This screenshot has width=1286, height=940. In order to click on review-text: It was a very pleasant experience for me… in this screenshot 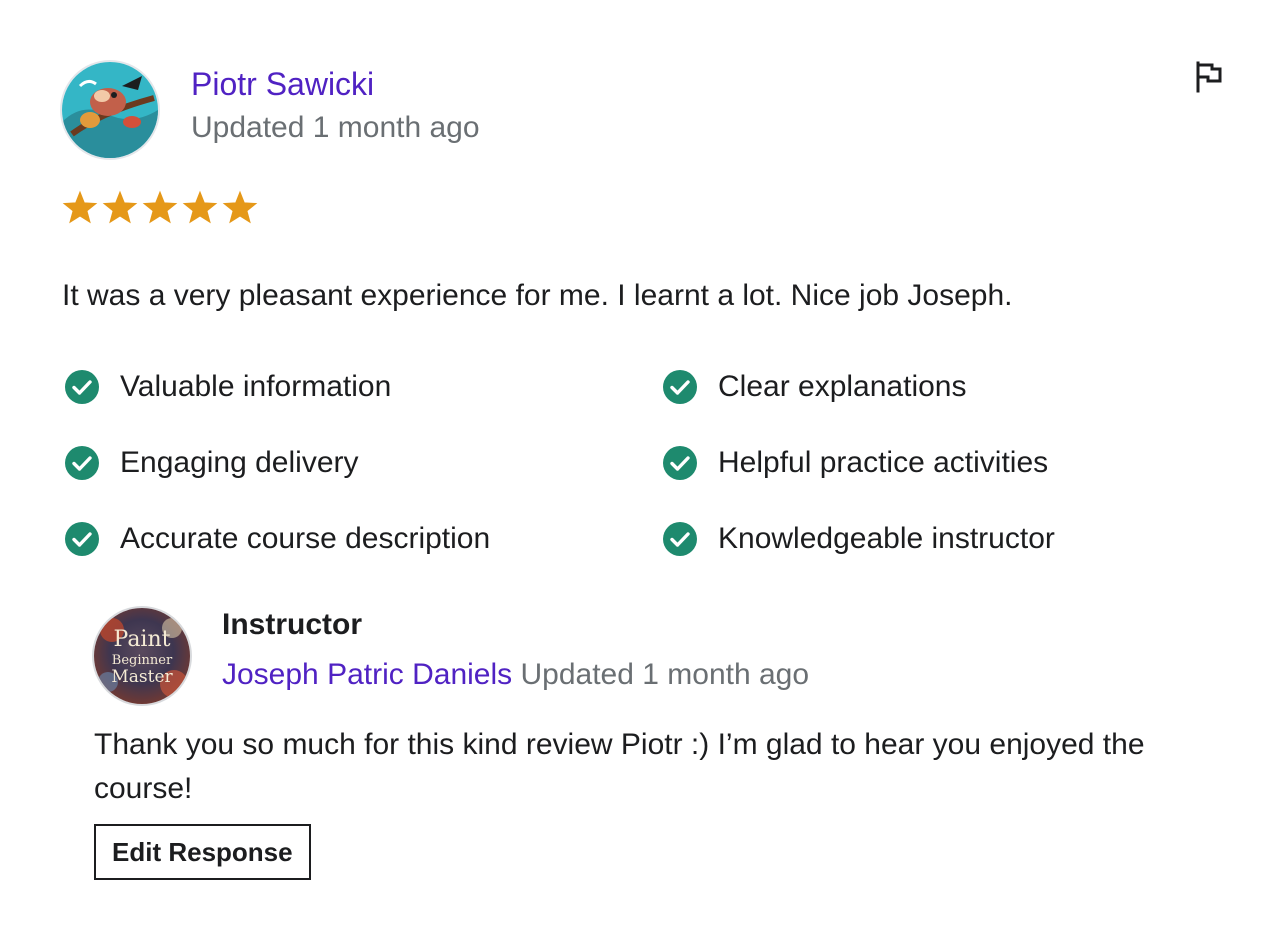, I will do `click(537, 295)`.